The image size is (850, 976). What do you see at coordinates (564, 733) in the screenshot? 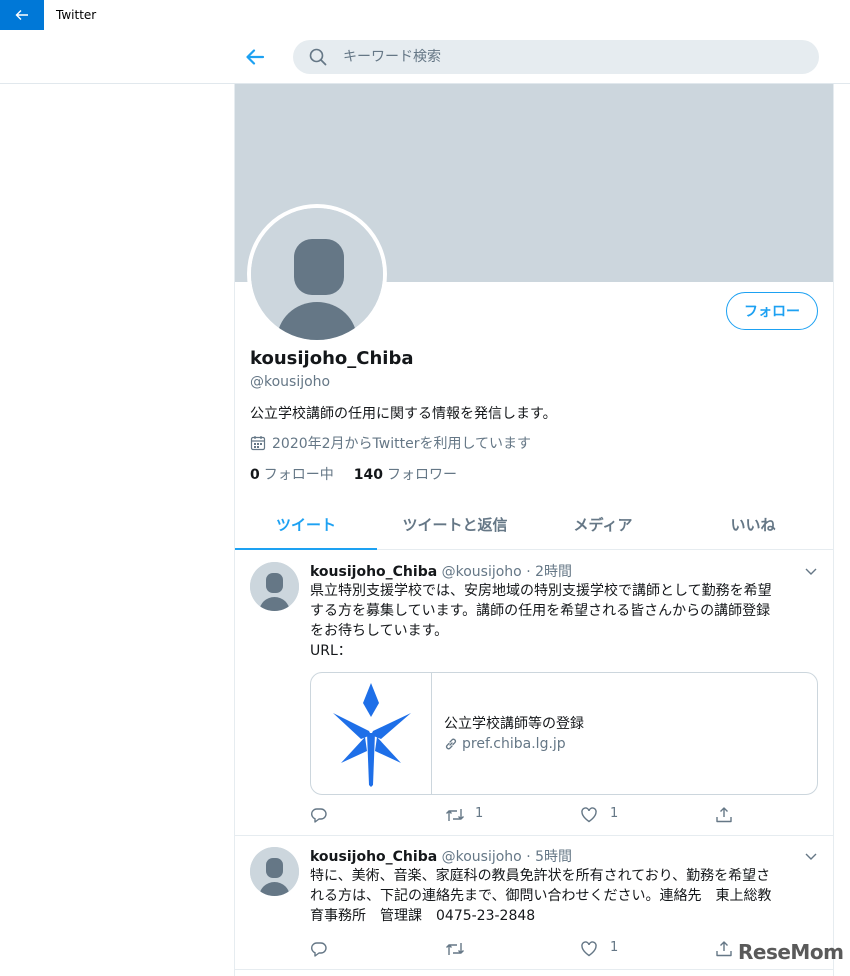
I see `link-card: 公立学校講師等の登録 pref.chiba.lg.jp` at bounding box center [564, 733].